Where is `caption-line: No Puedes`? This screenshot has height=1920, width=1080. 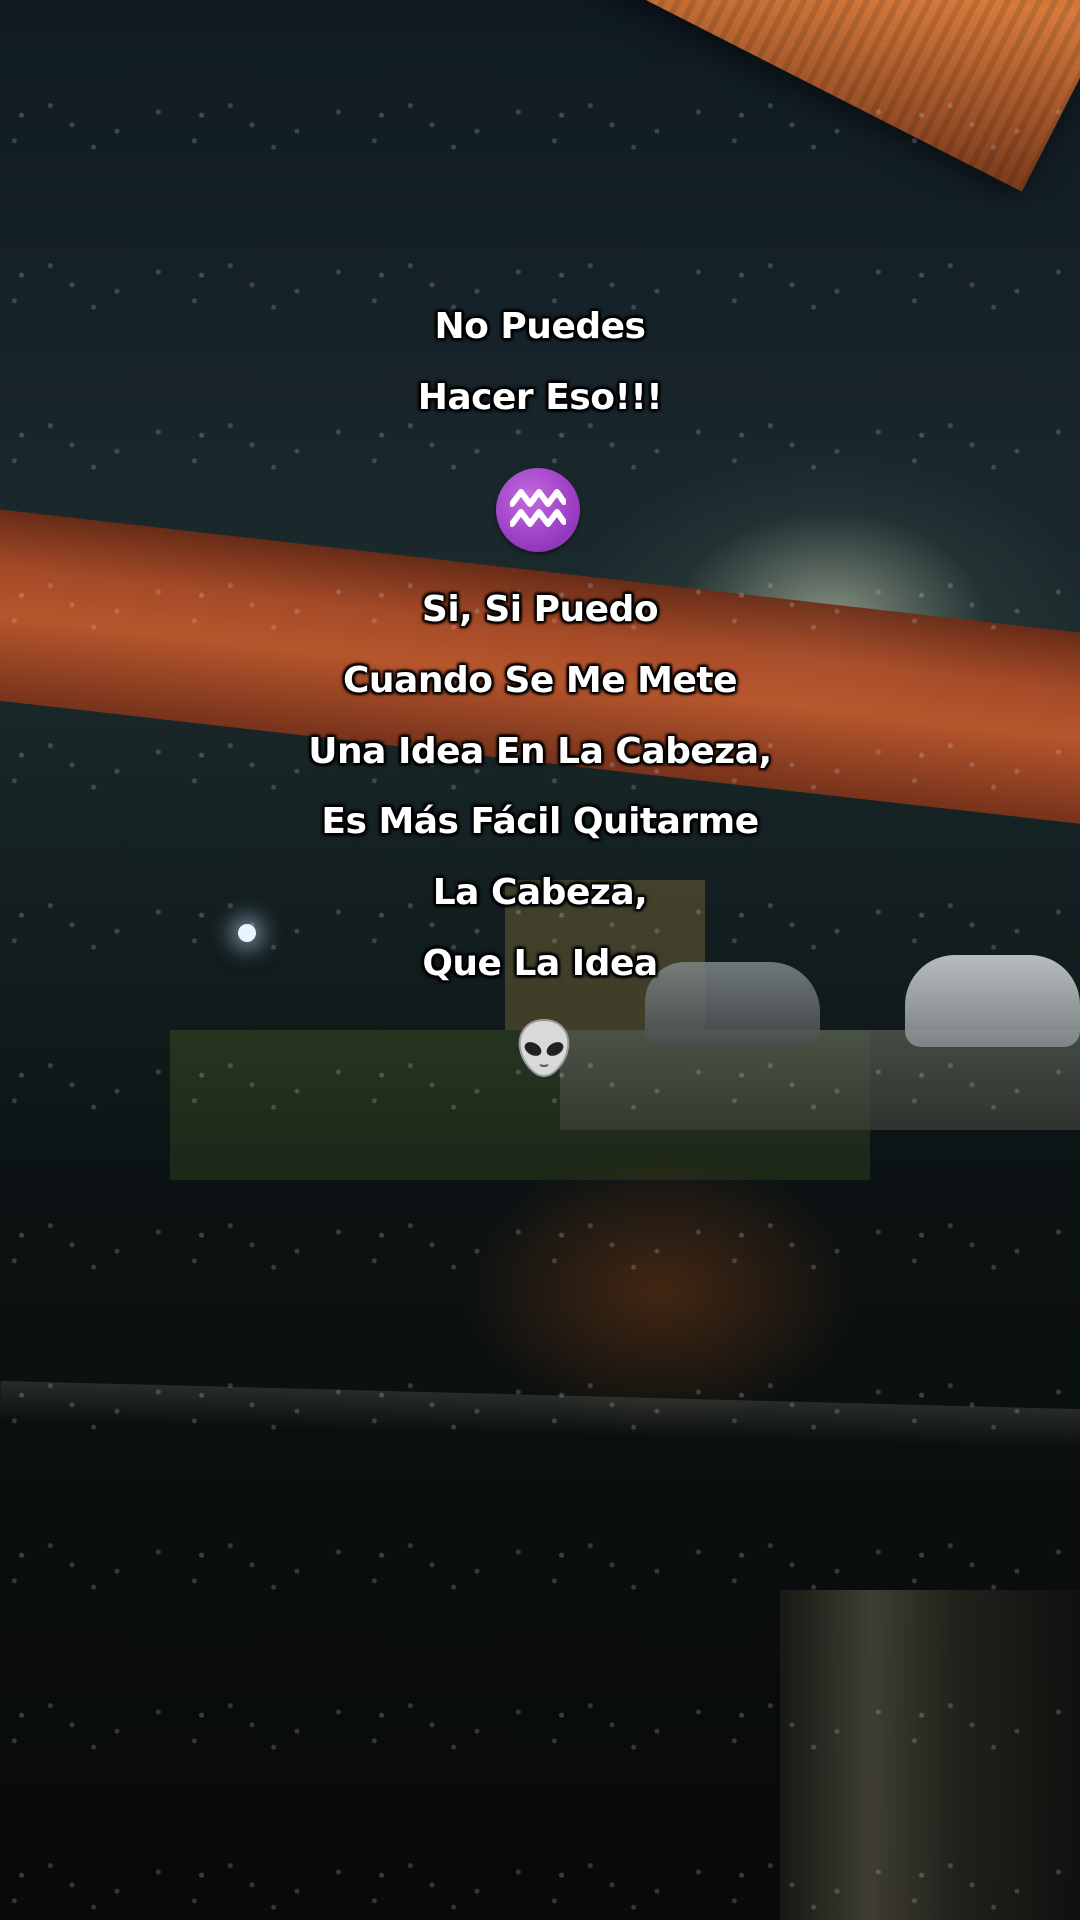 caption-line: No Puedes is located at coordinates (540, 326).